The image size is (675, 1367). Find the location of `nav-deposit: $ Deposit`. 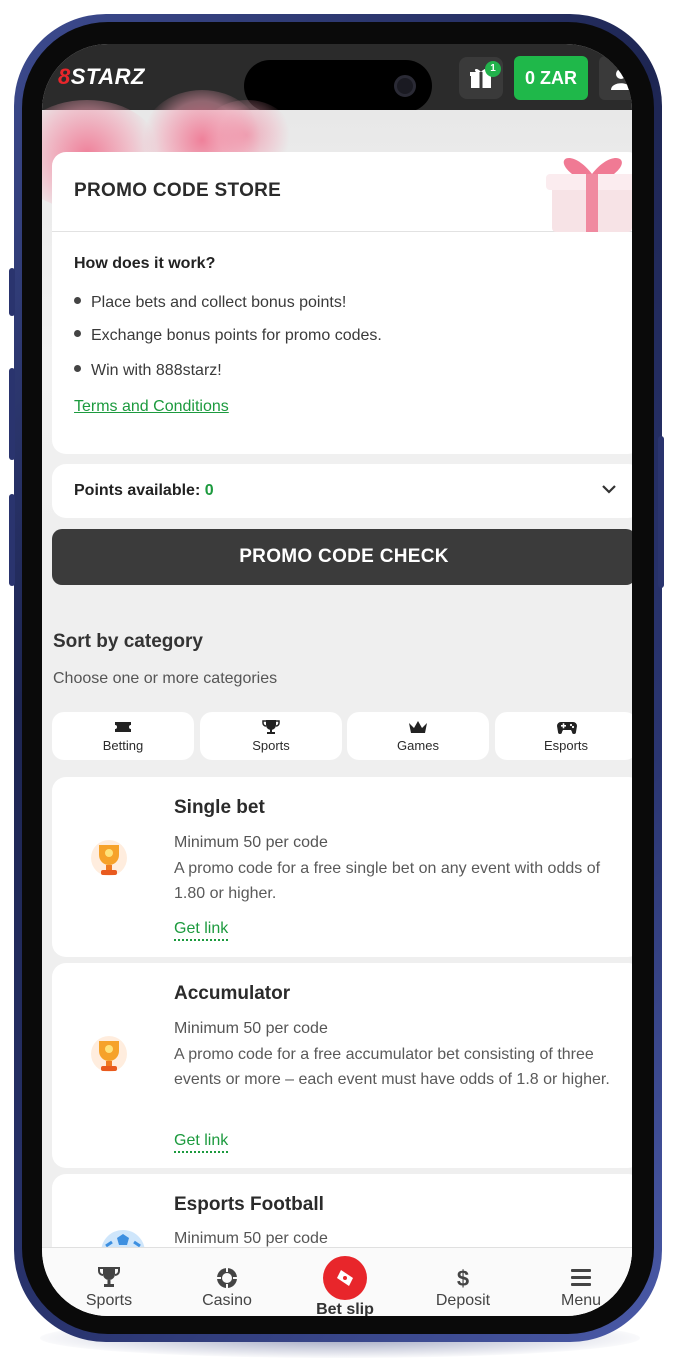

nav-deposit: $ Deposit is located at coordinates (463, 1282).